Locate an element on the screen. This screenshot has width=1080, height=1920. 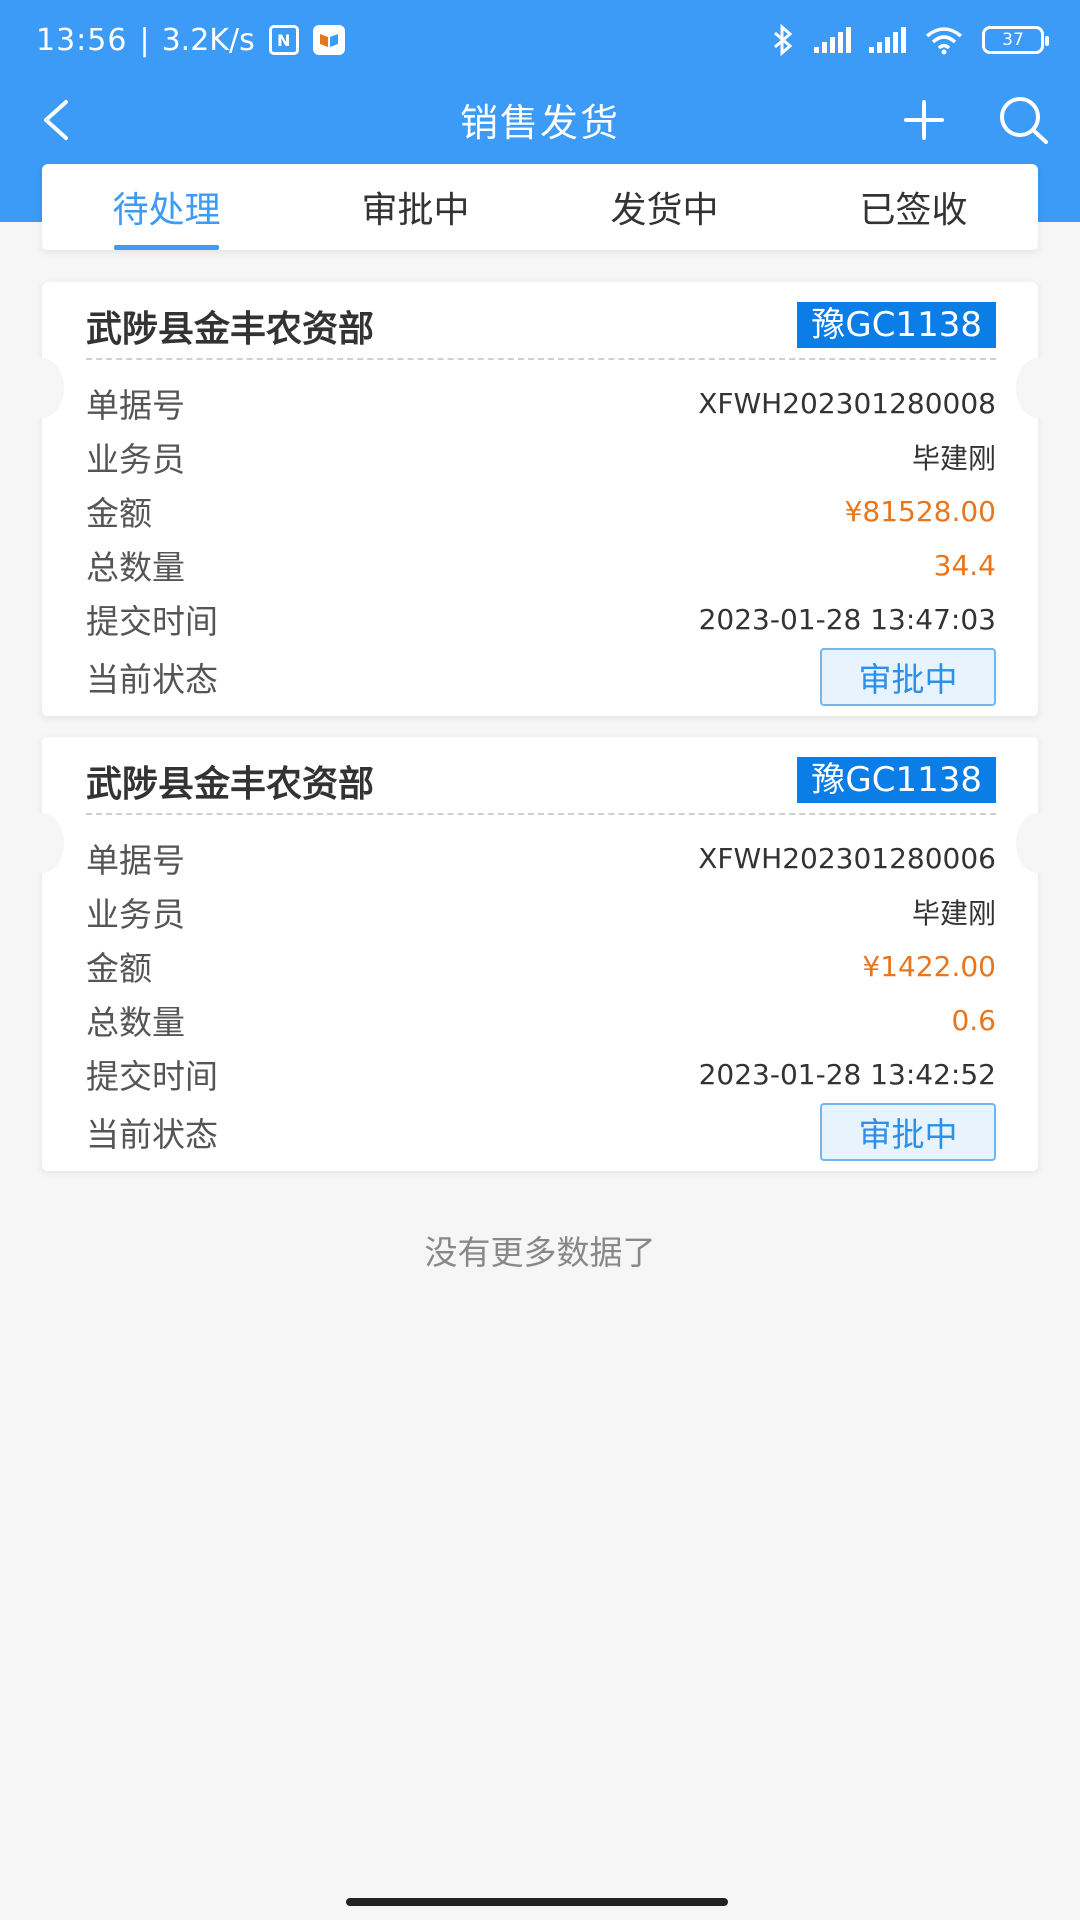
field-value: 2023-01-28 13:47:03 is located at coordinates (847, 619).